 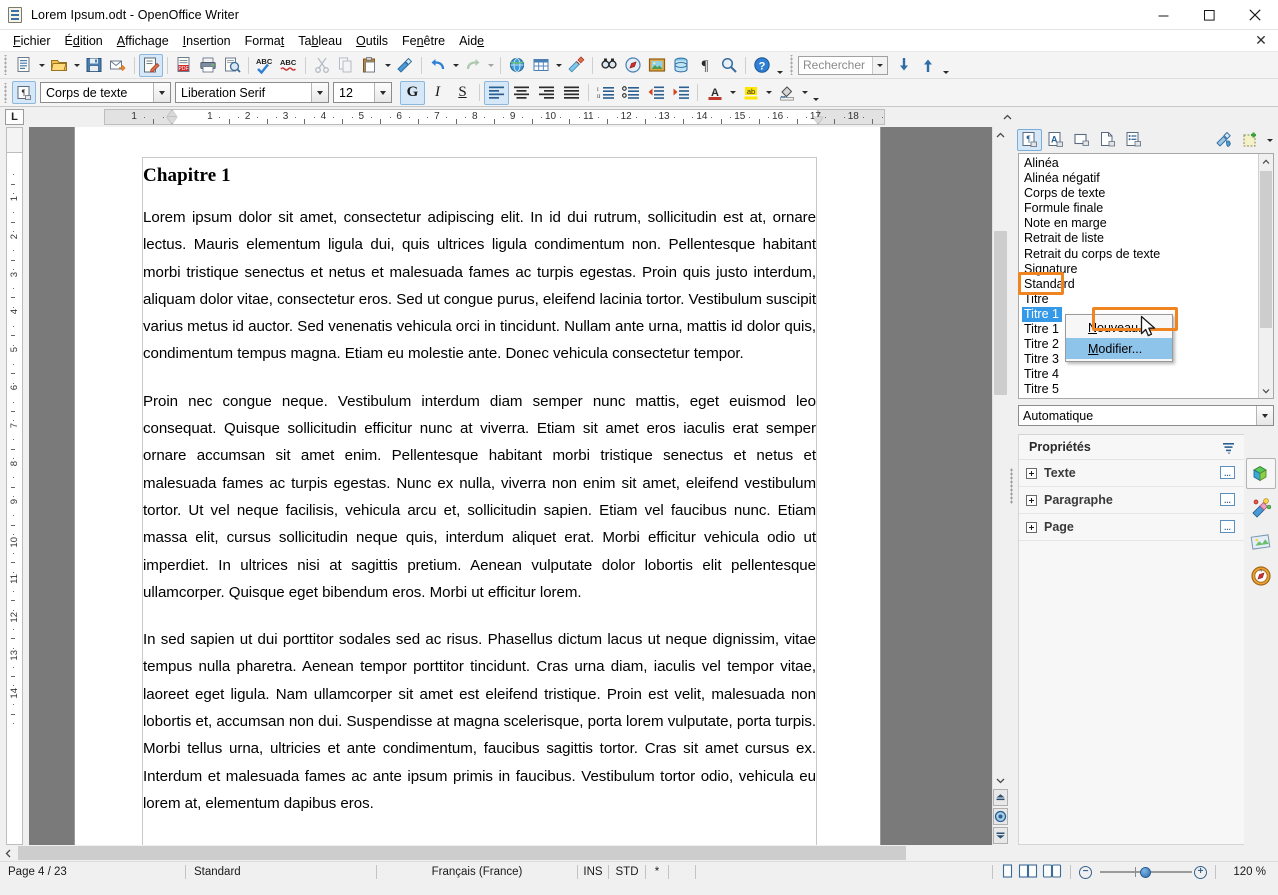 I want to click on close-document-icon: ✕, so click(x=1261, y=40).